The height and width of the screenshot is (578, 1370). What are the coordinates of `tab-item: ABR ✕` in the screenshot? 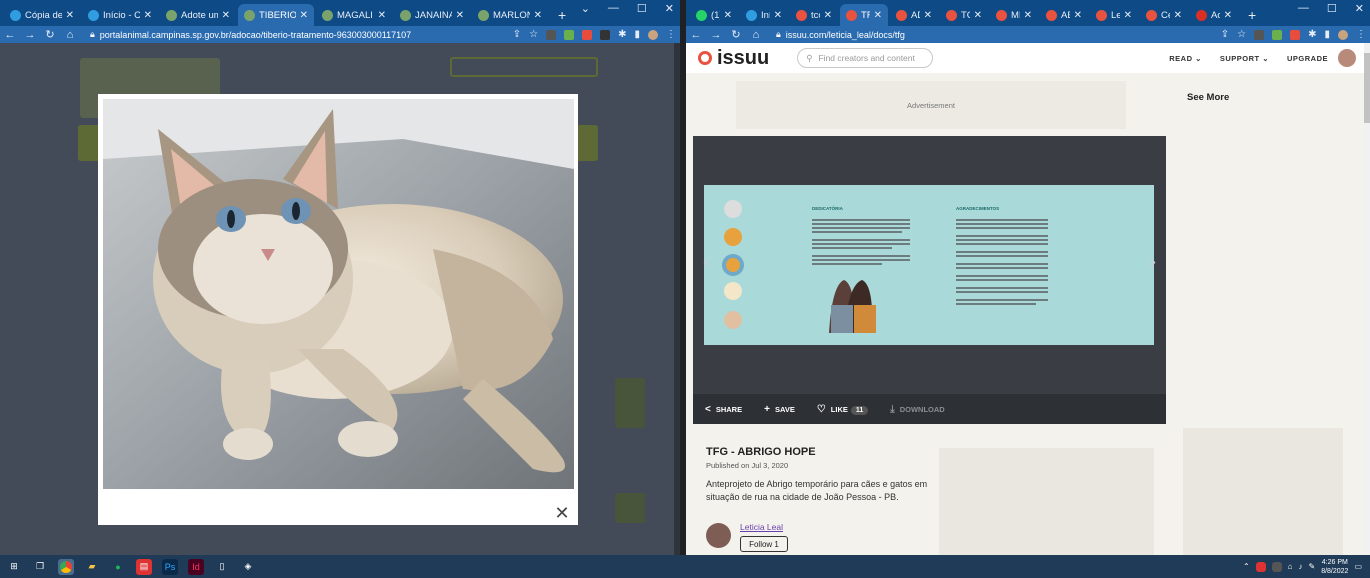 It's located at (1064, 15).